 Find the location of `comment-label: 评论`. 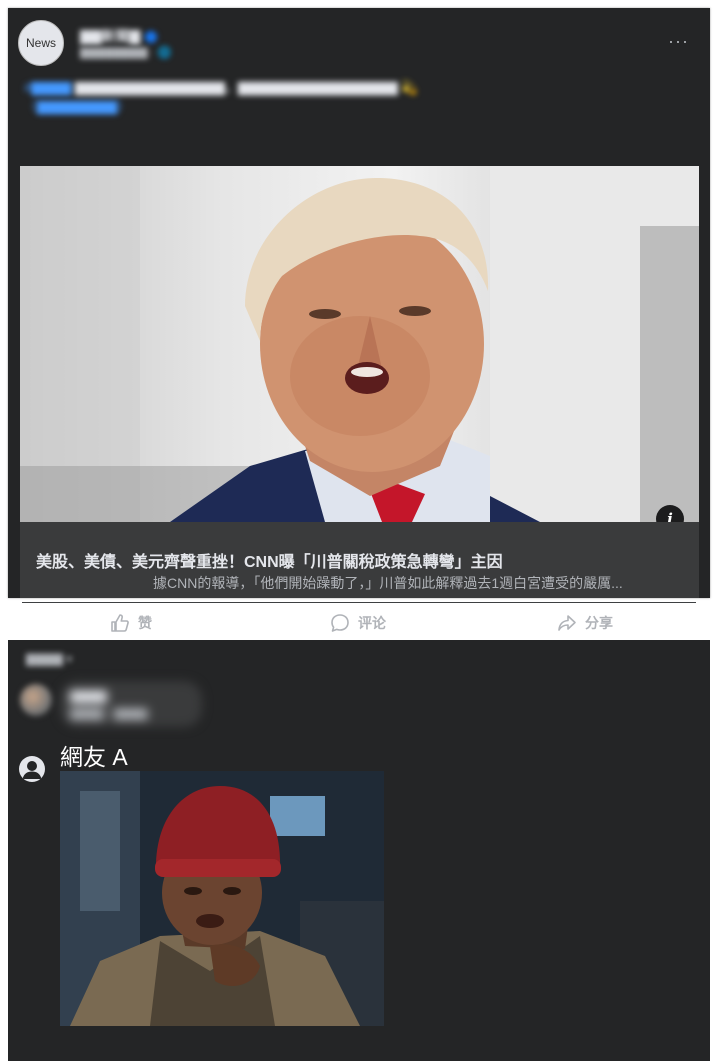

comment-label: 评论 is located at coordinates (372, 623).